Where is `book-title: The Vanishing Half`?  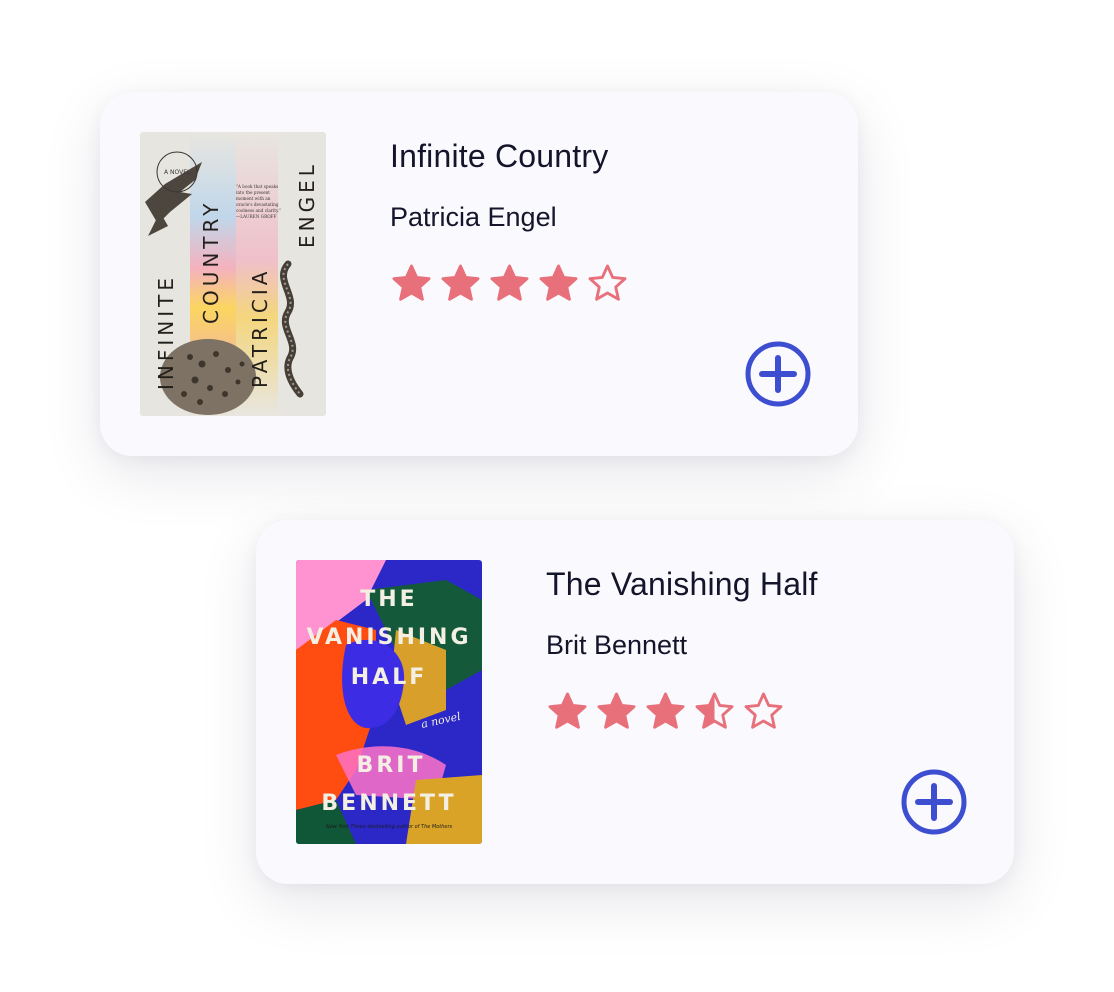 book-title: The Vanishing Half is located at coordinates (682, 584).